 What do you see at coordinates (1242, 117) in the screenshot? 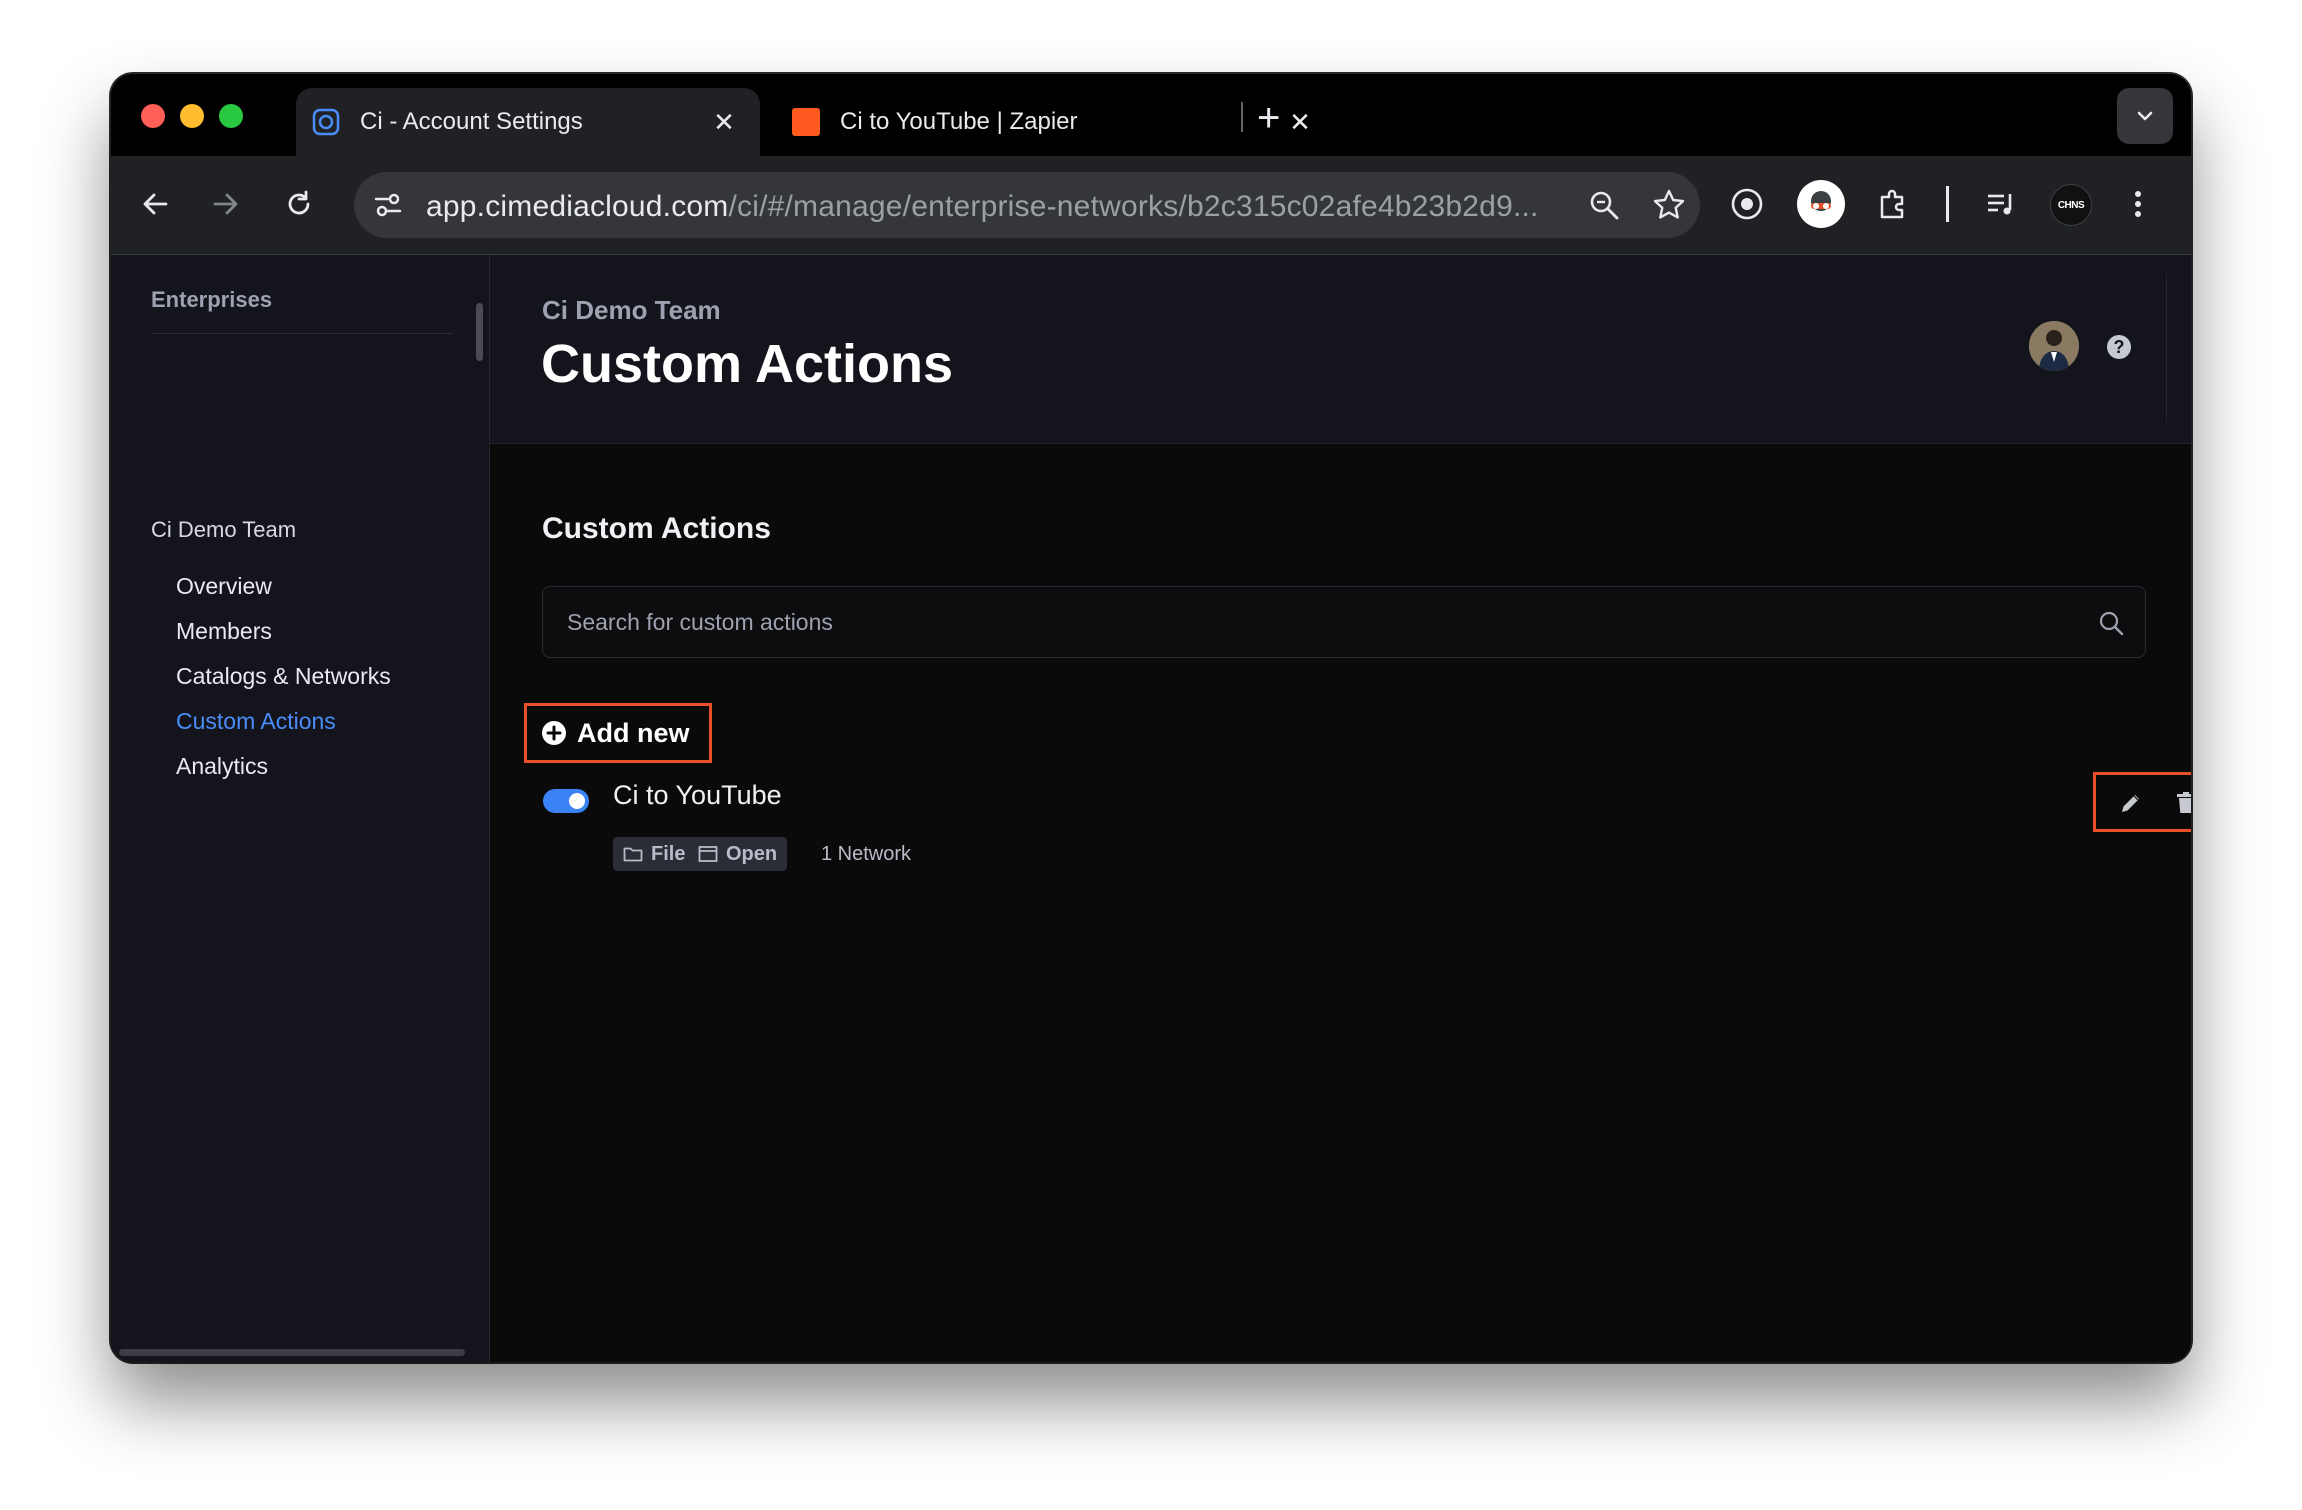
I see `tab-divider` at bounding box center [1242, 117].